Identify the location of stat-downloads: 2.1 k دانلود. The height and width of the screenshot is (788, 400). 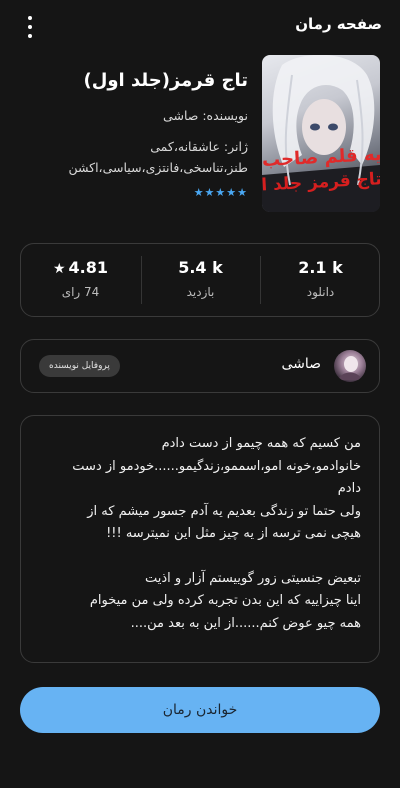
(320, 280).